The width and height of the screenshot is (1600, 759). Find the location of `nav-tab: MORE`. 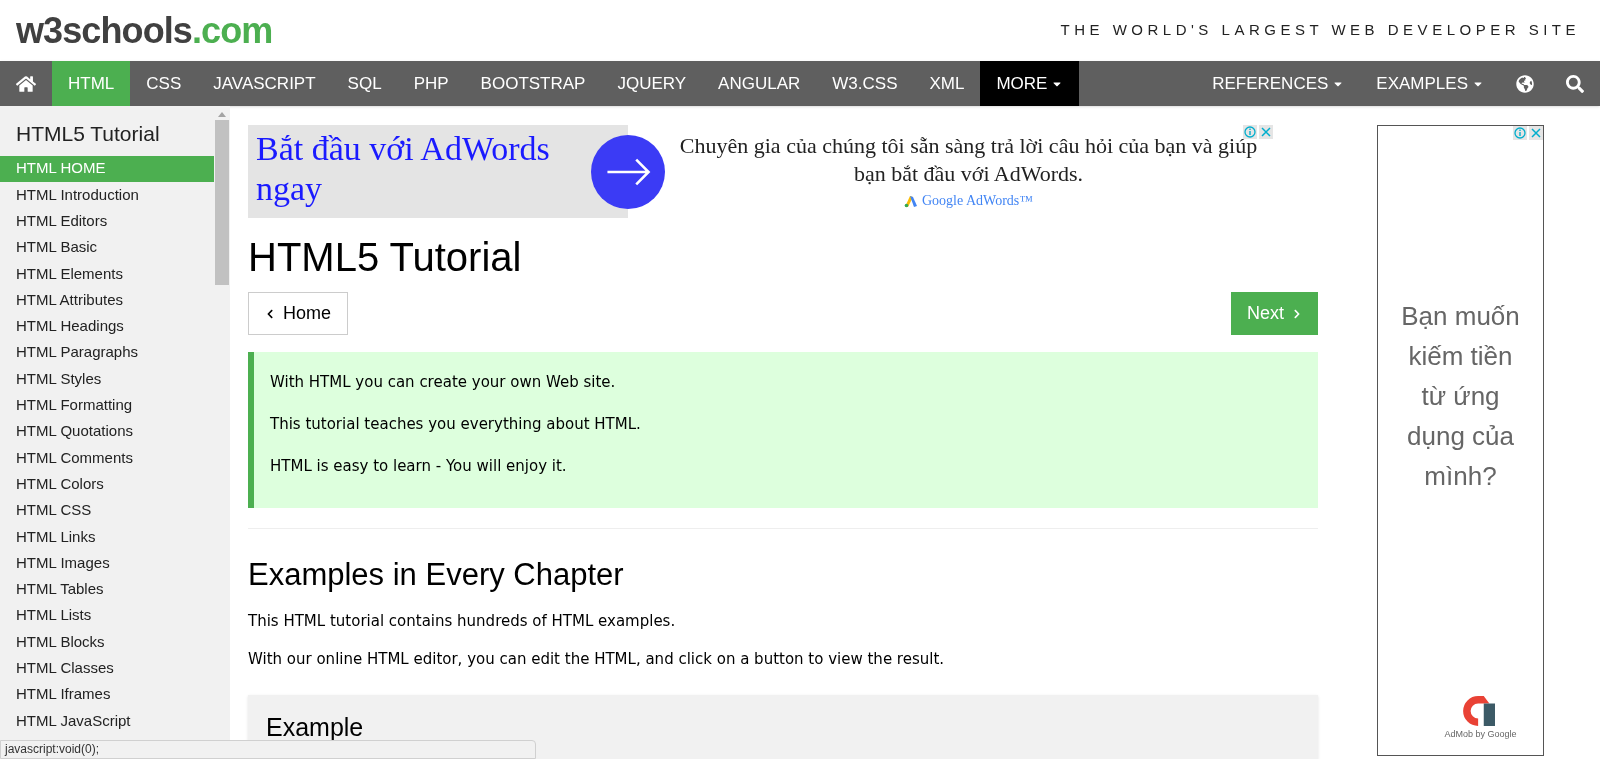

nav-tab: MORE is located at coordinates (1030, 83).